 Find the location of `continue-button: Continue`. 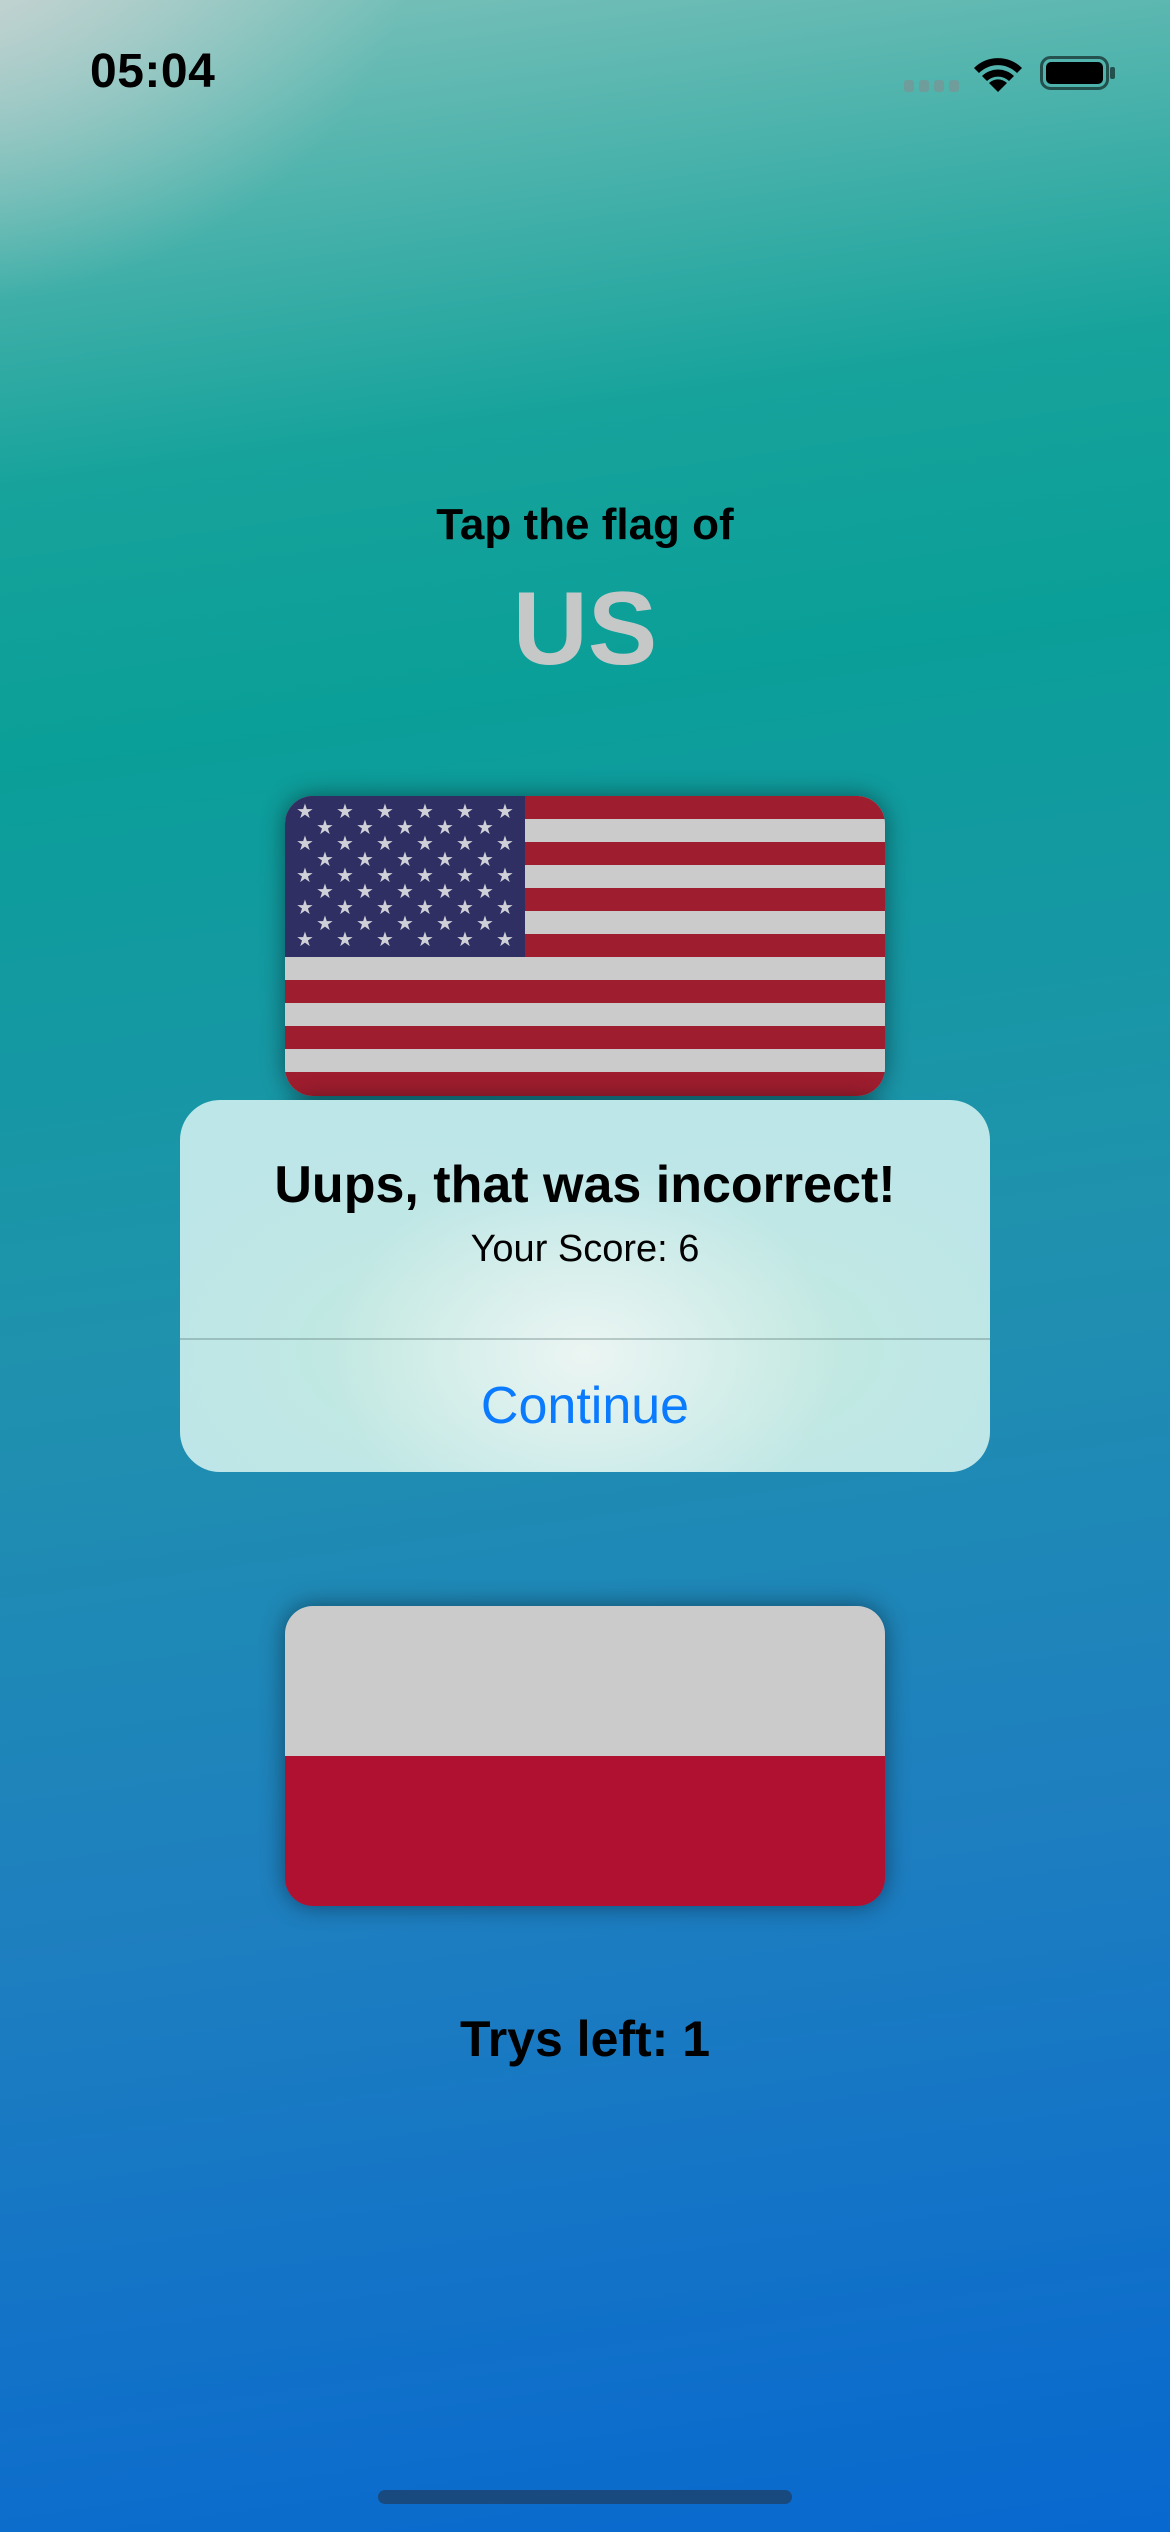

continue-button: Continue is located at coordinates (585, 1406).